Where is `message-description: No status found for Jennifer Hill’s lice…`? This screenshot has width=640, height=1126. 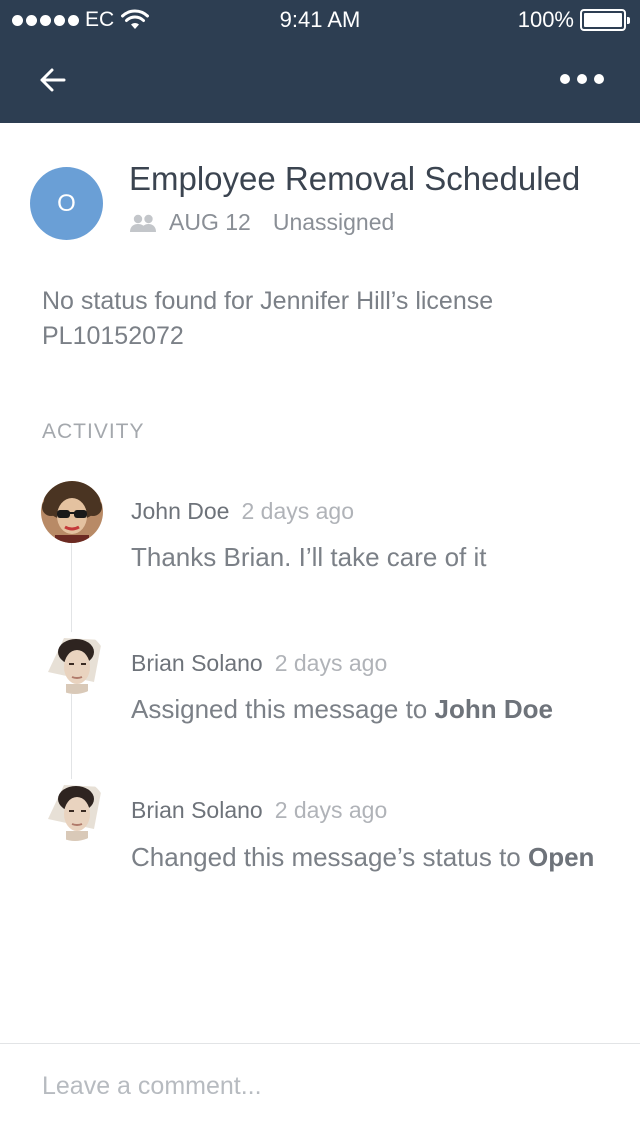 message-description: No status found for Jennifer Hill’s lice… is located at coordinates (268, 318).